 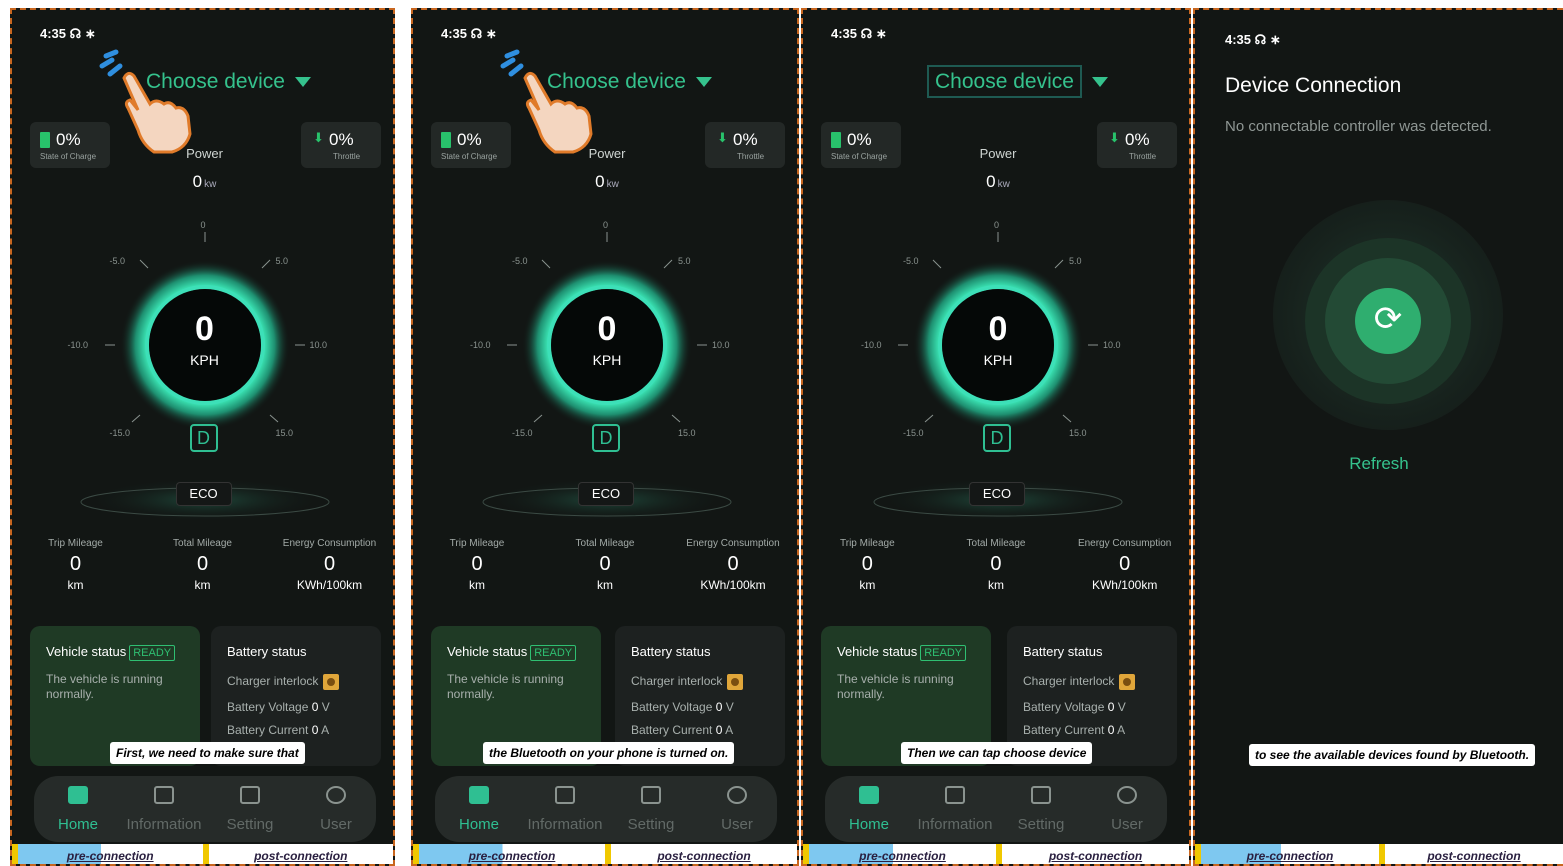 What do you see at coordinates (1313, 85) in the screenshot?
I see `page-title: Device Connection` at bounding box center [1313, 85].